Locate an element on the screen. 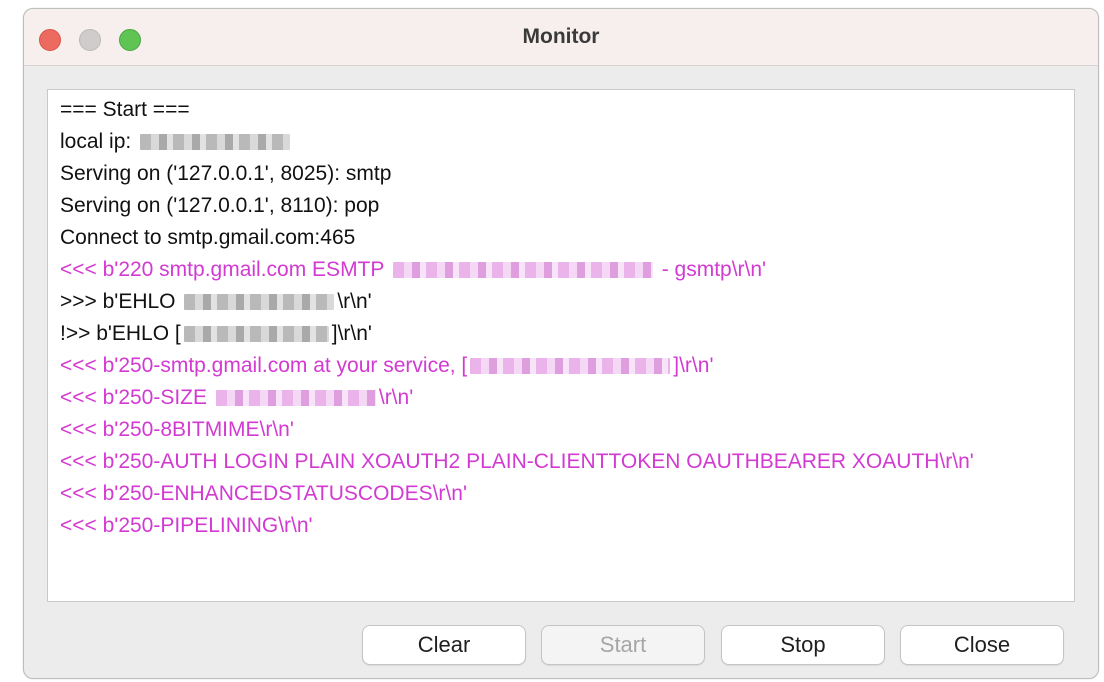 This screenshot has width=1104, height=682. log-line: Serving on ('127.0.0.1', 8110): pop is located at coordinates (562, 206).